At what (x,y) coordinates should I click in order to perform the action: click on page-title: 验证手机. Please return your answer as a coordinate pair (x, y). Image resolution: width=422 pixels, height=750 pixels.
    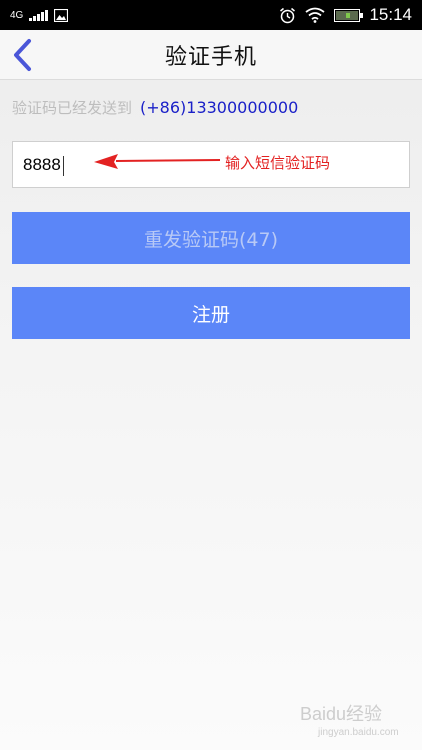
    Looking at the image, I should click on (210, 57).